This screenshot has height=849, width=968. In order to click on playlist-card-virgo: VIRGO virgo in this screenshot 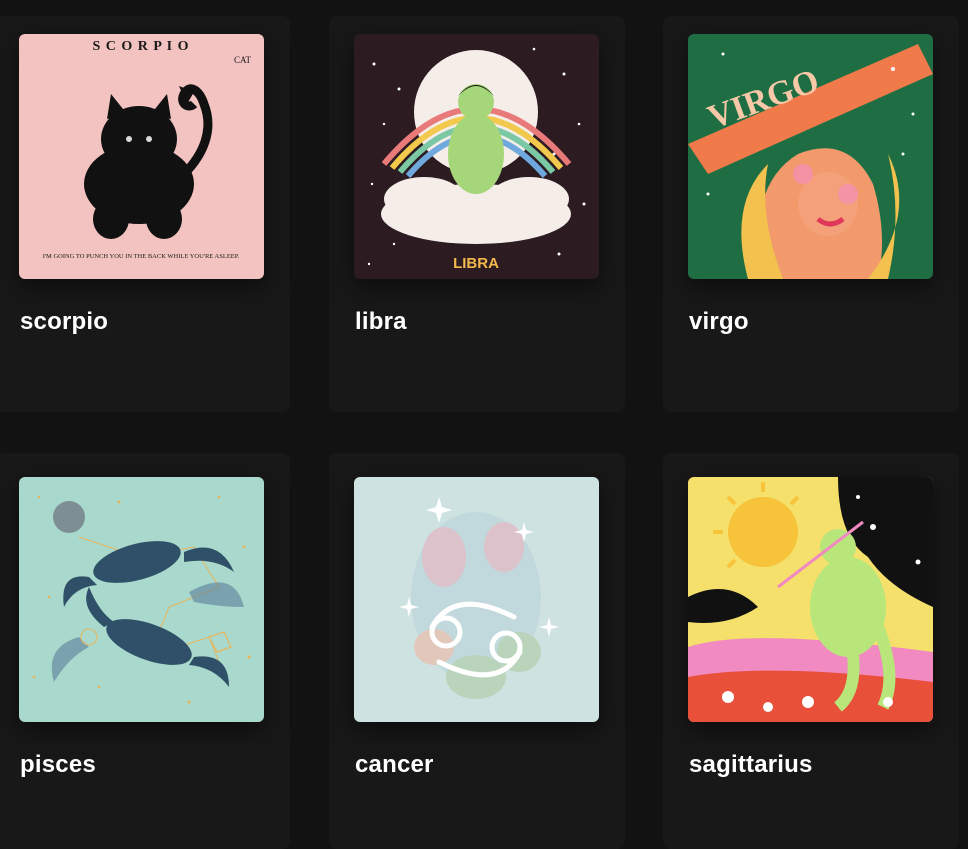, I will do `click(811, 214)`.